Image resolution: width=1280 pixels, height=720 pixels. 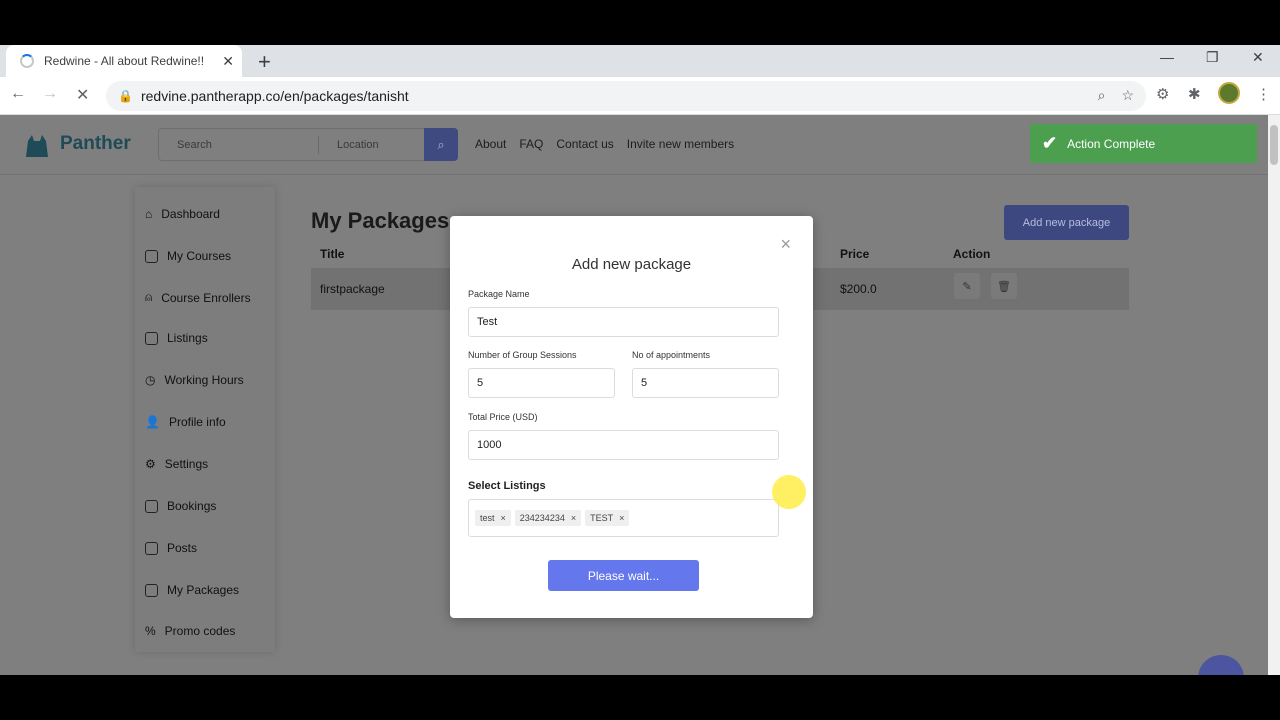 What do you see at coordinates (855, 254) in the screenshot?
I see `column-header-price: Price` at bounding box center [855, 254].